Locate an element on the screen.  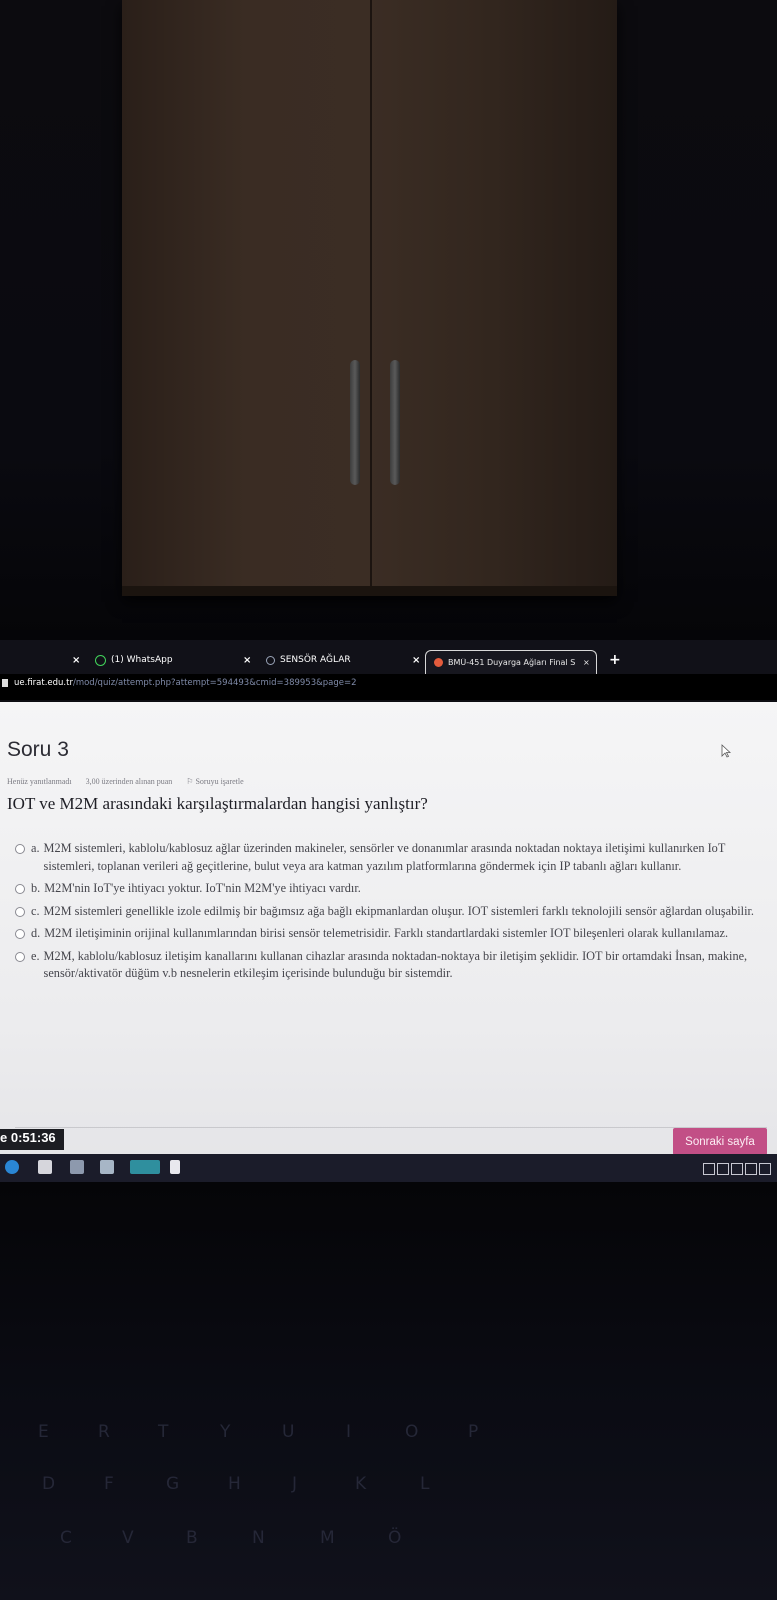
tray-wifi-icon is located at coordinates (765, 1169).